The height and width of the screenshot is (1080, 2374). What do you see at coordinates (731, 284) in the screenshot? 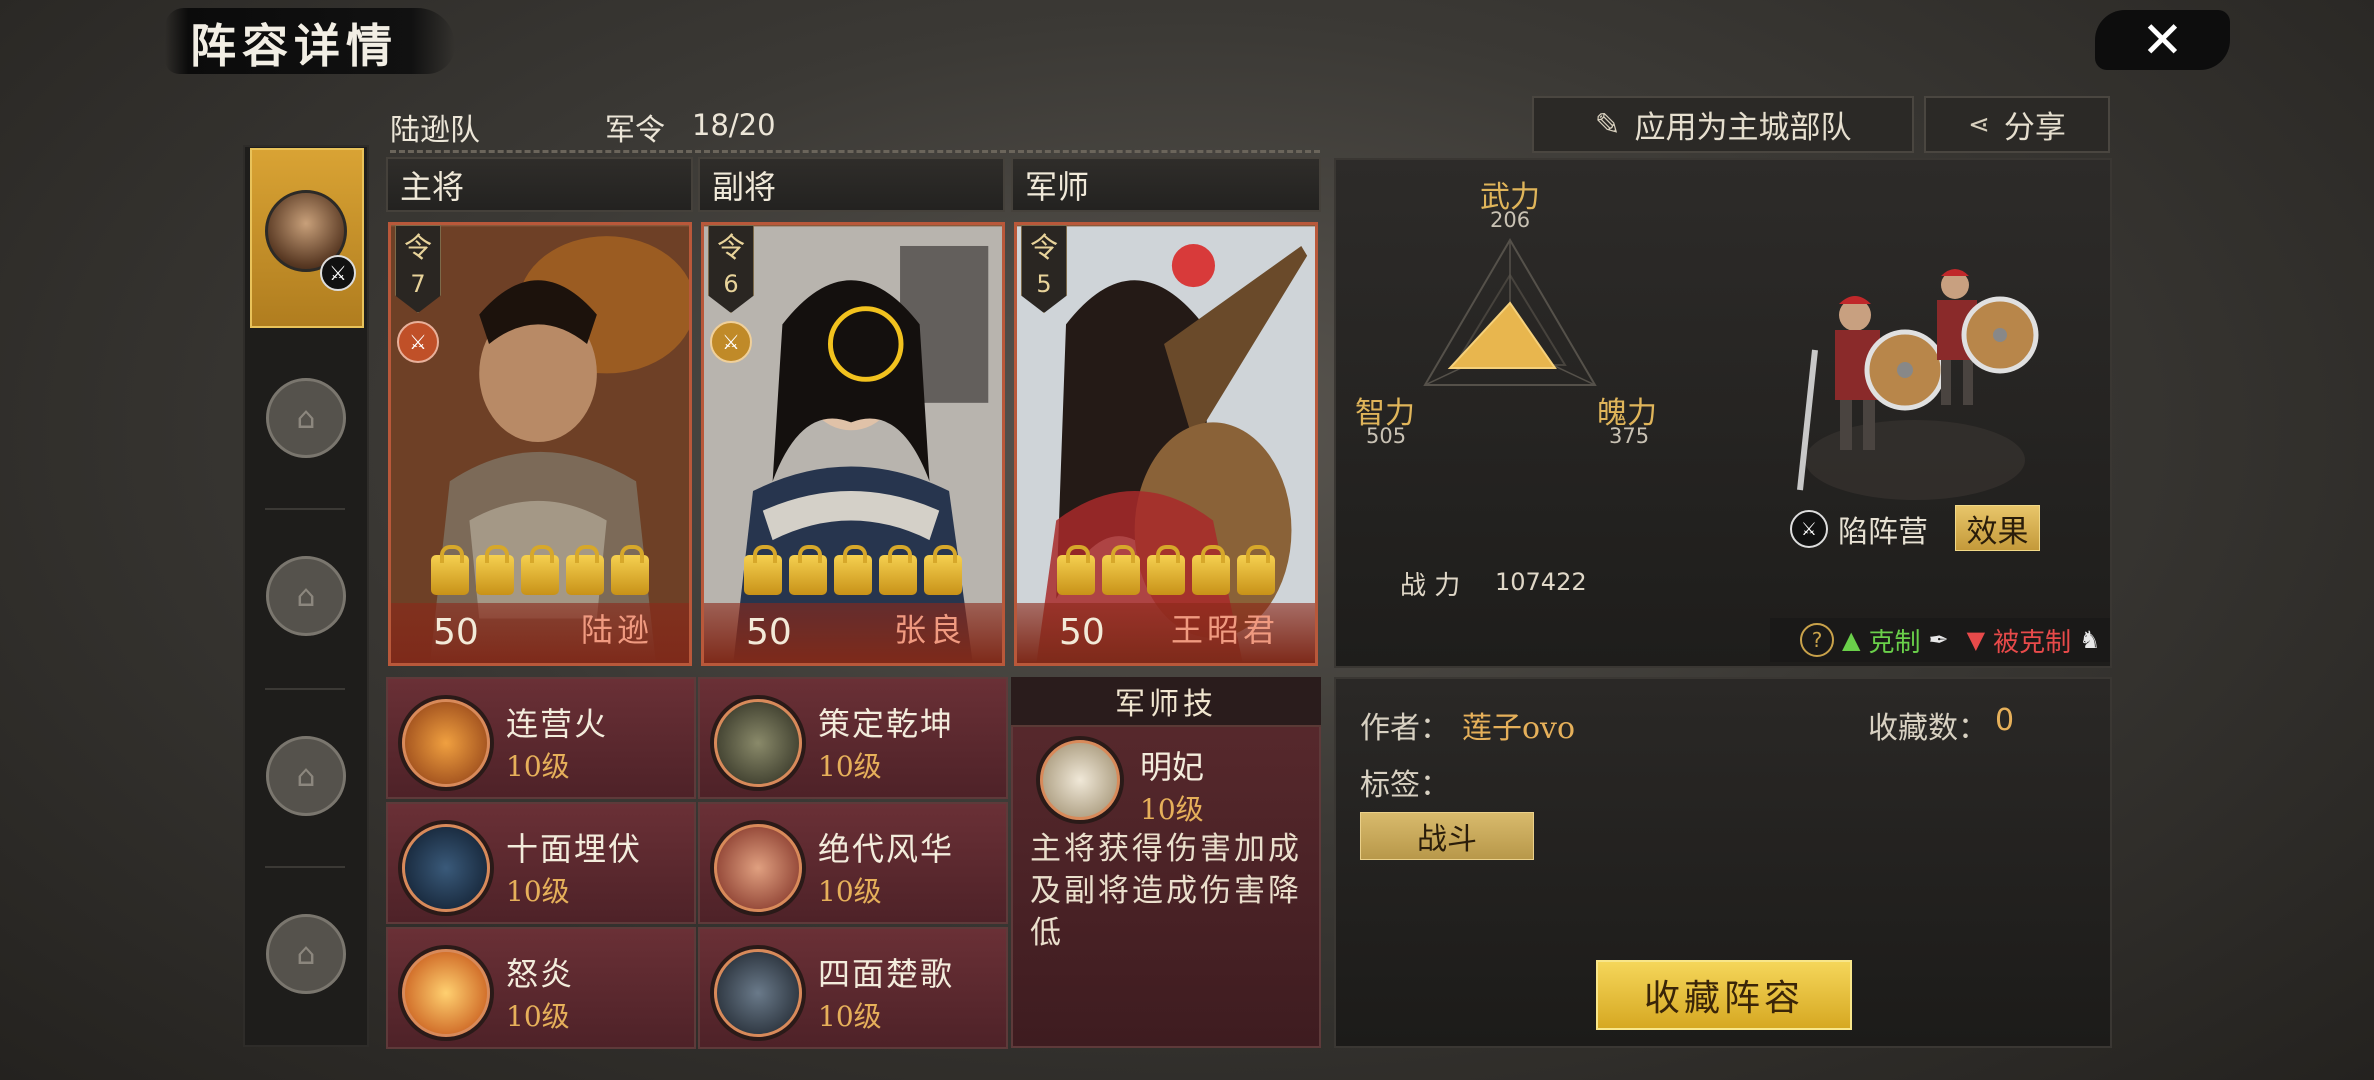
I see `cost-value: 6` at bounding box center [731, 284].